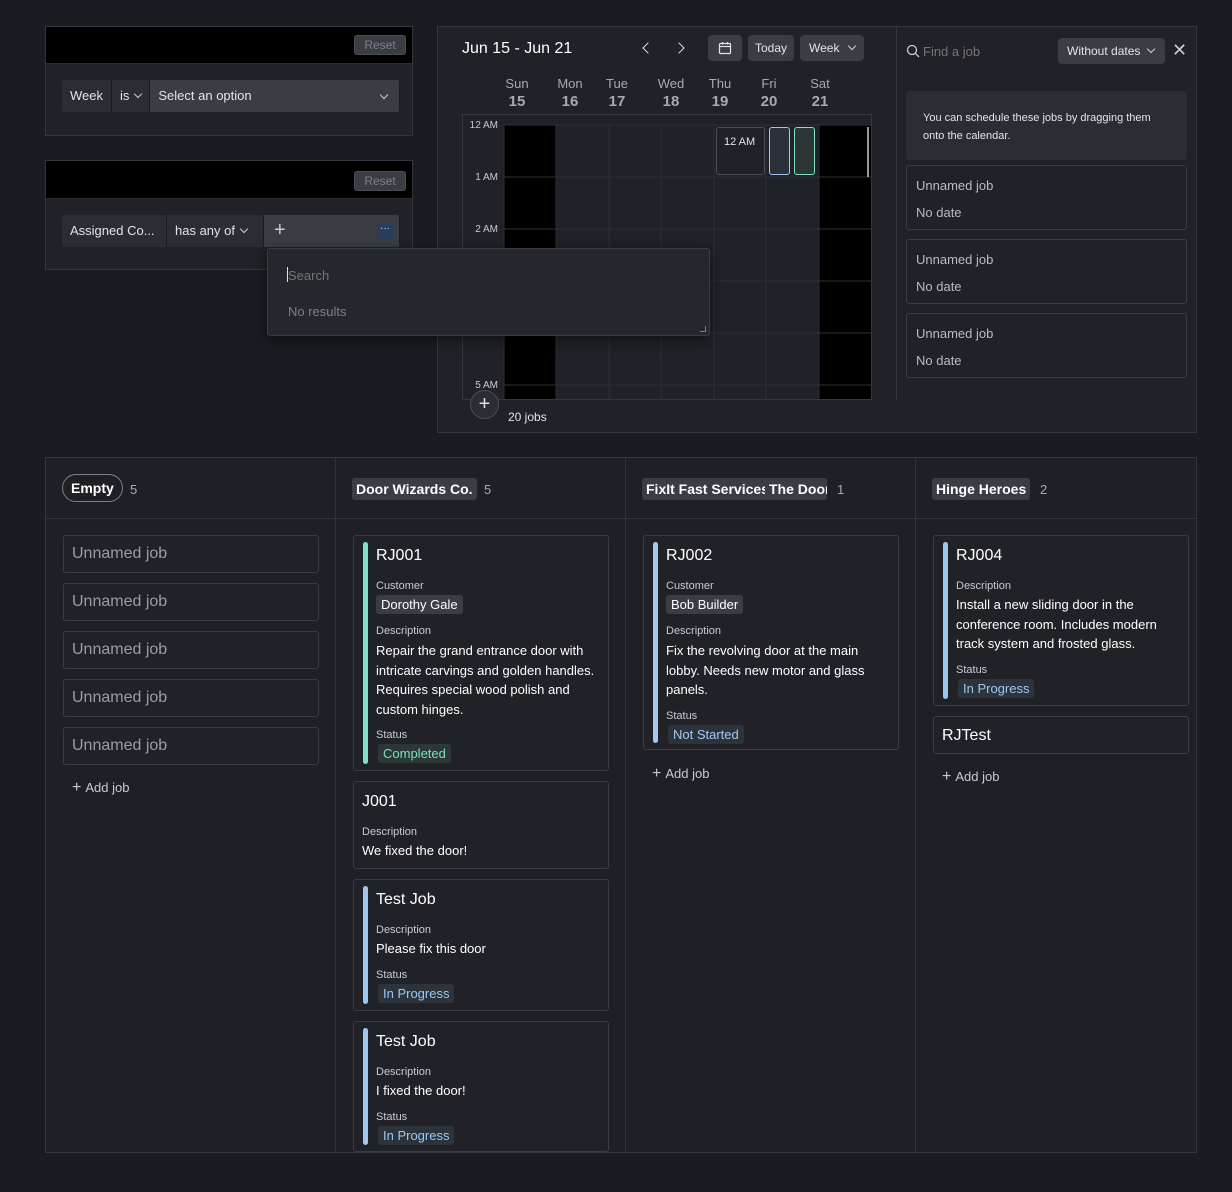 This screenshot has width=1232, height=1192. I want to click on assignee-search-dropdown: No results, so click(488, 292).